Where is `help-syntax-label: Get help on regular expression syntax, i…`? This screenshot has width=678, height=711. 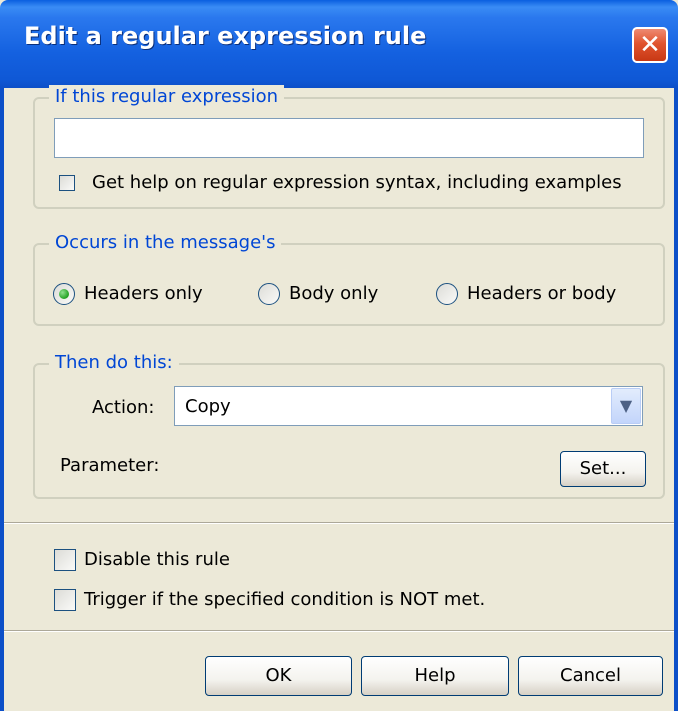 help-syntax-label: Get help on regular expression syntax, i… is located at coordinates (357, 183).